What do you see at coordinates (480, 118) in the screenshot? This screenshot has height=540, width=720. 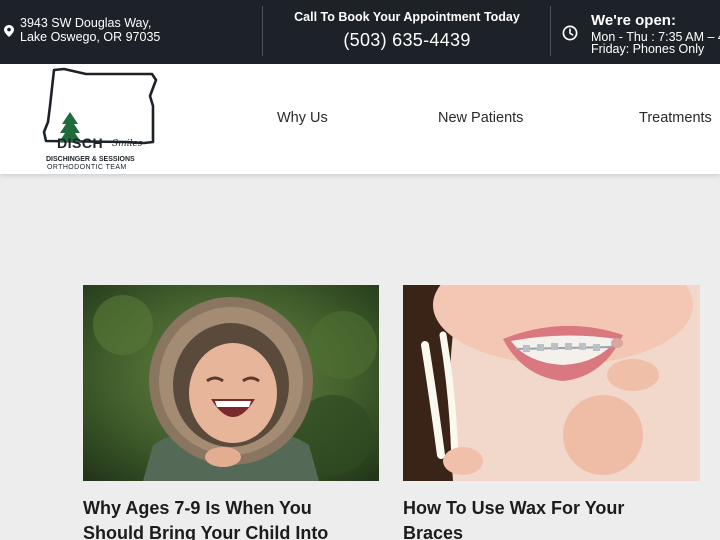 I see `nav-item-new-patients: New Patients` at bounding box center [480, 118].